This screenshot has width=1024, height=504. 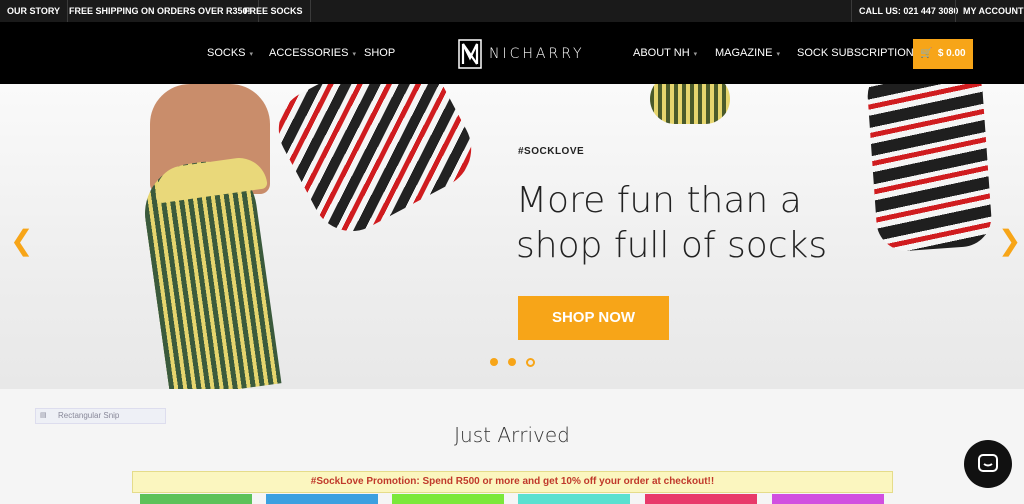 I want to click on hero-hashtag: #SOCKLOVE, so click(x=551, y=151).